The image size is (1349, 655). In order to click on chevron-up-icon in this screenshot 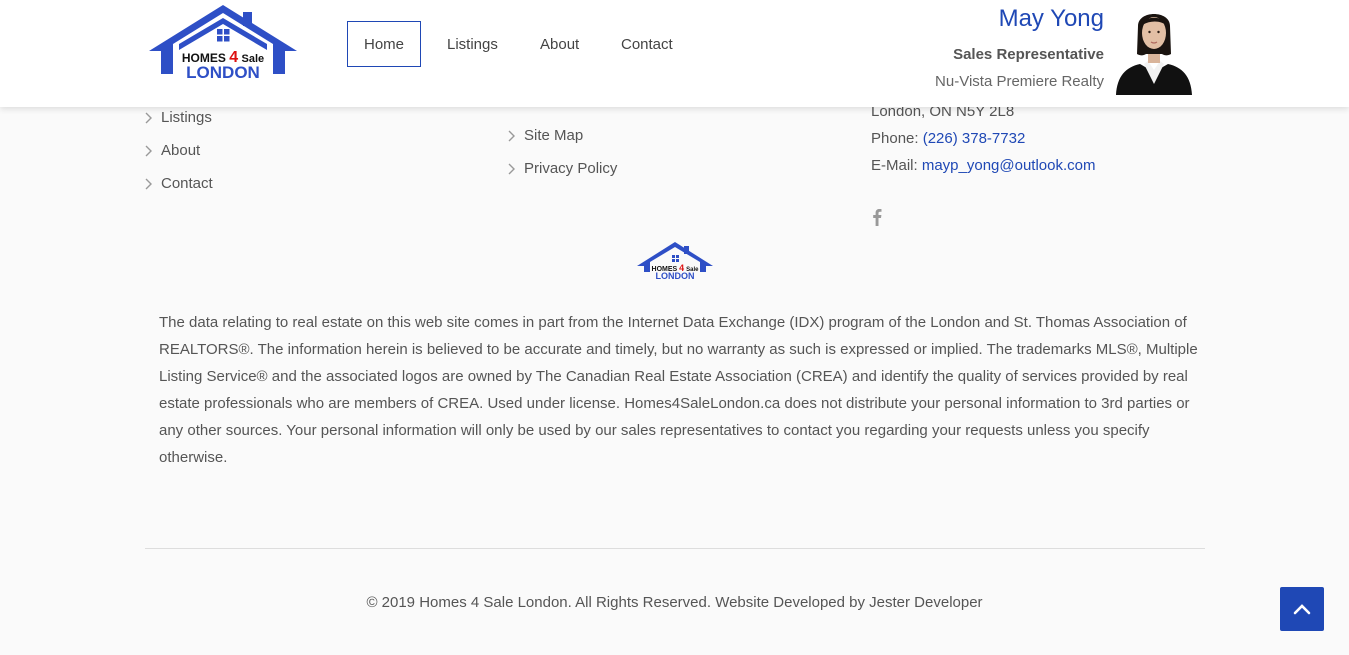, I will do `click(1302, 609)`.